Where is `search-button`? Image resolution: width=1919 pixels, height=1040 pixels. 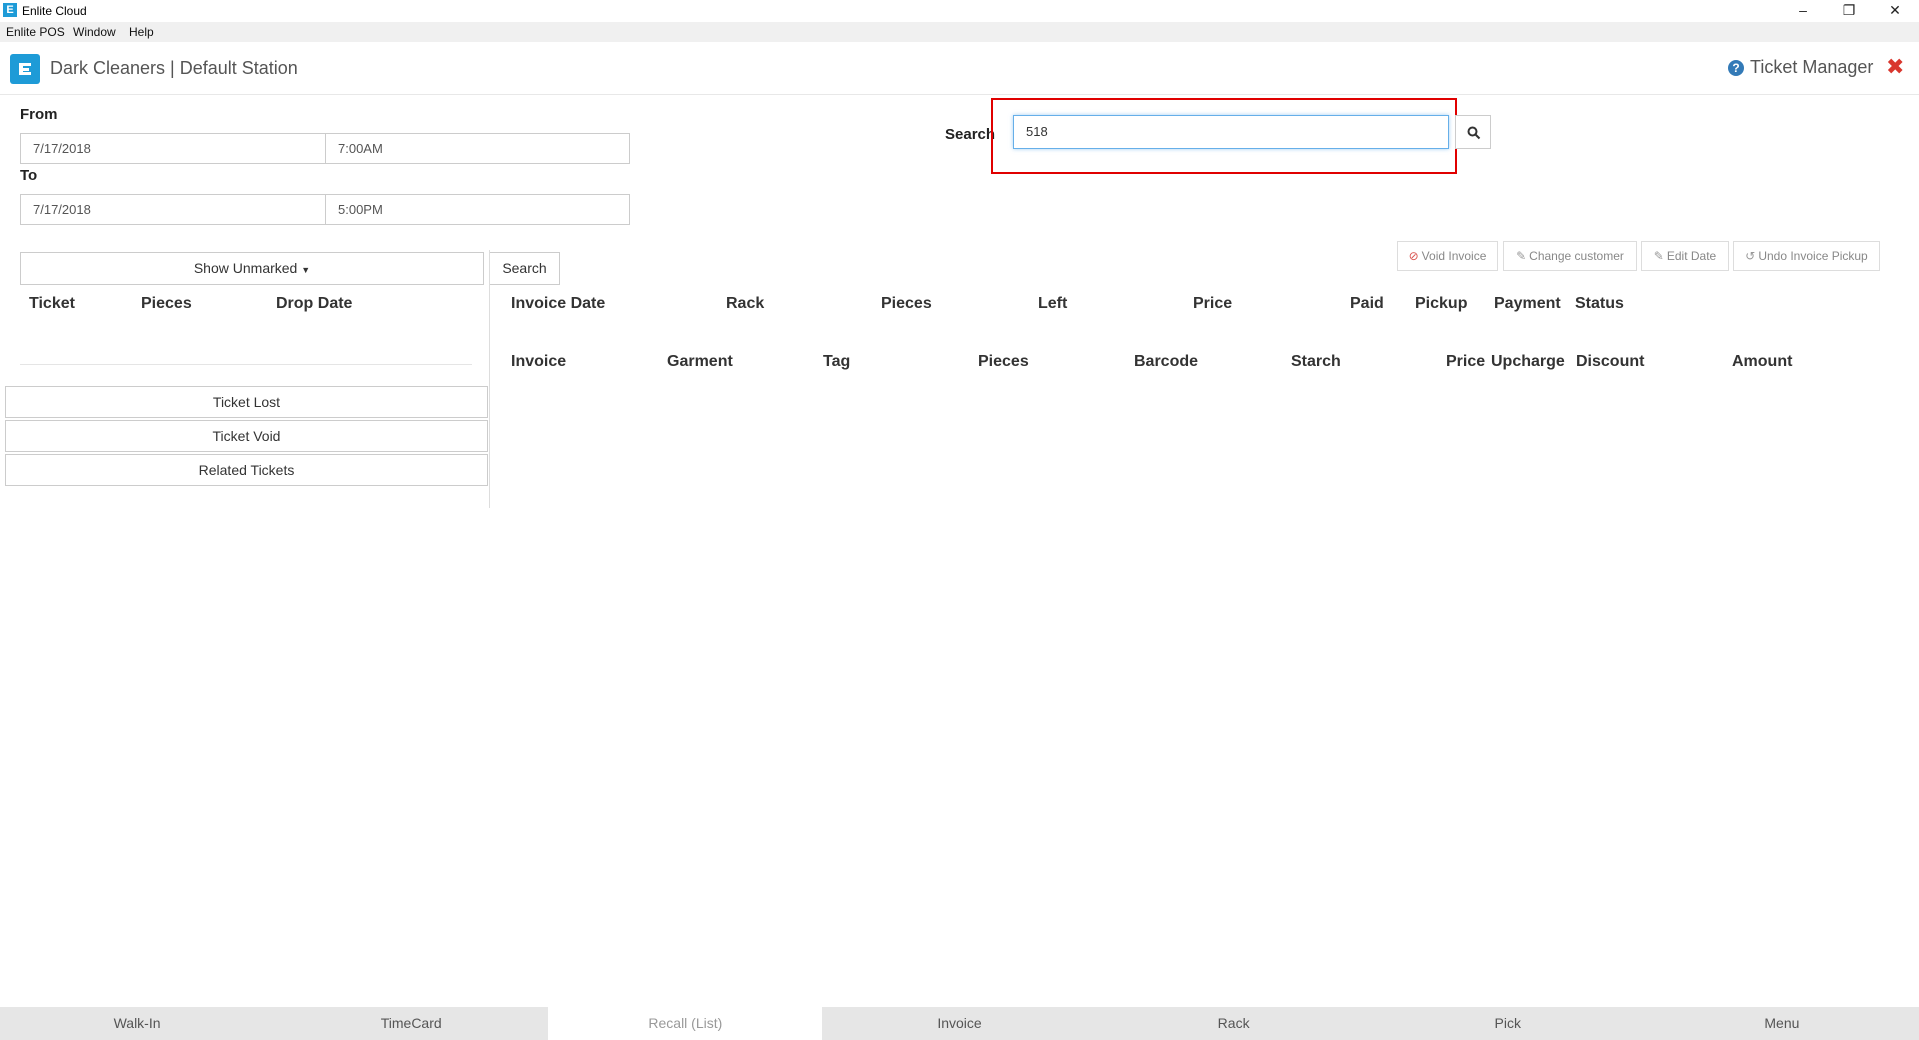
search-button is located at coordinates (1473, 132).